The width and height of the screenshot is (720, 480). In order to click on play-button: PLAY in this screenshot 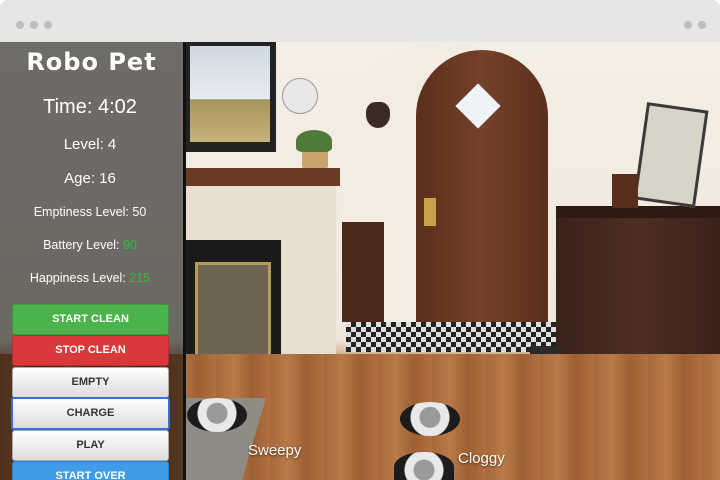, I will do `click(90, 445)`.